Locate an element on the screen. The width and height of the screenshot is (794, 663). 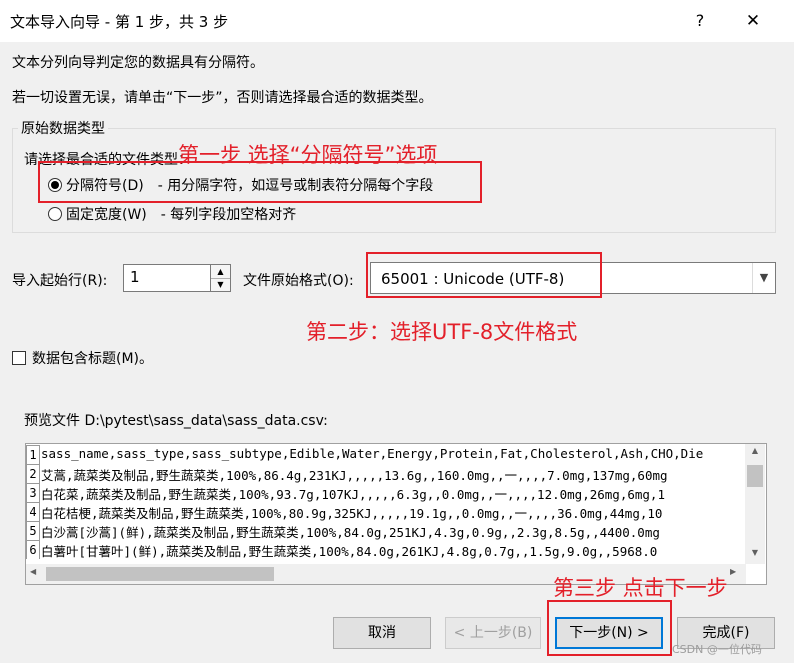
vertical-scroll-thumb is located at coordinates (755, 476).